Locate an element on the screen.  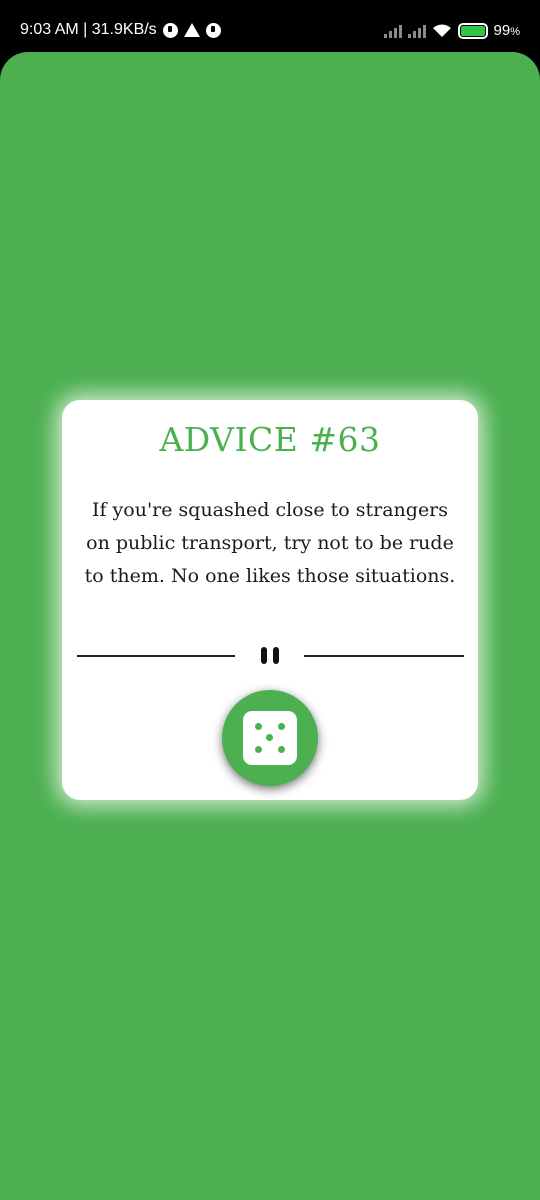
status-left: 9:03 AM | 31.9KB/s is located at coordinates (120, 30).